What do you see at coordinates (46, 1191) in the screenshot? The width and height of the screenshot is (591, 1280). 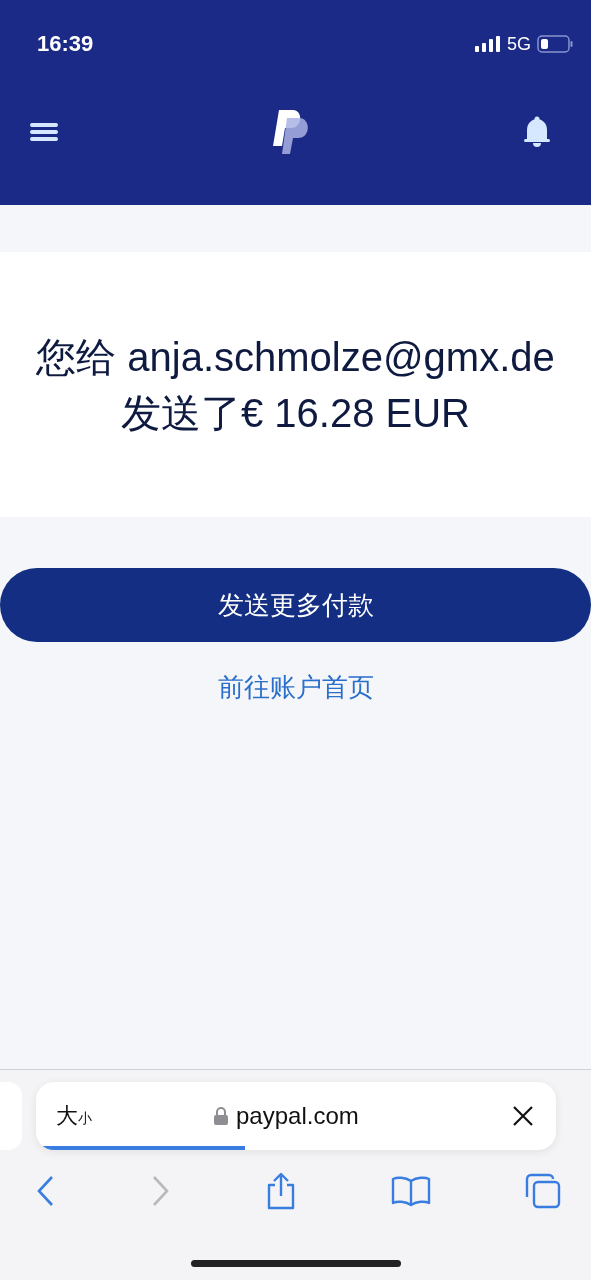 I see `back-icon` at bounding box center [46, 1191].